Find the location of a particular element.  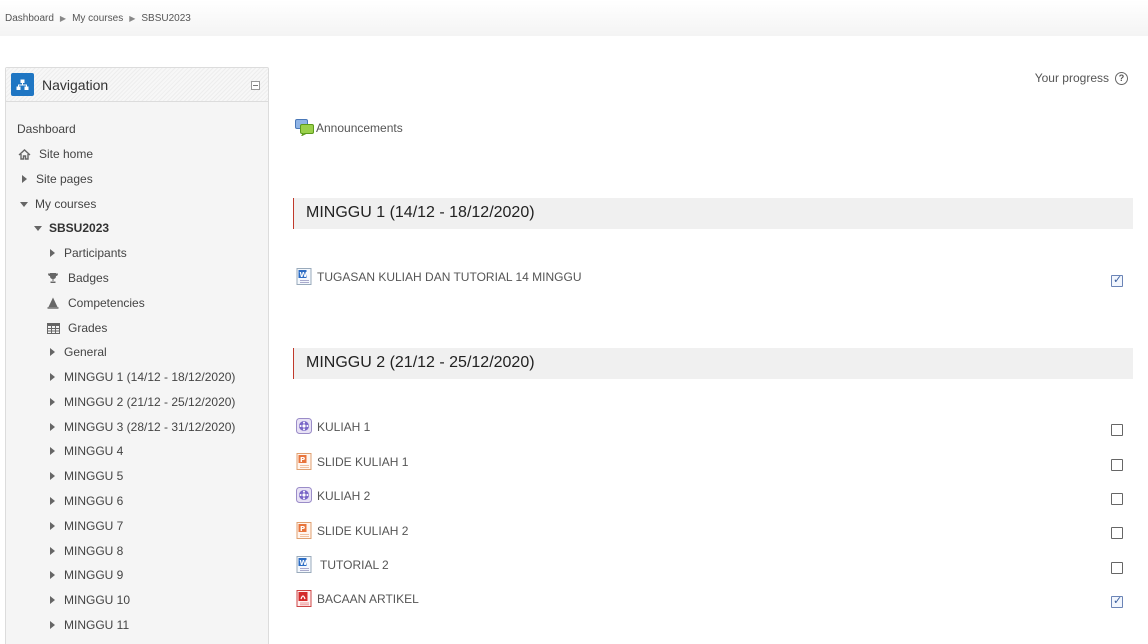

nav-item-label: Site home is located at coordinates (66, 154).